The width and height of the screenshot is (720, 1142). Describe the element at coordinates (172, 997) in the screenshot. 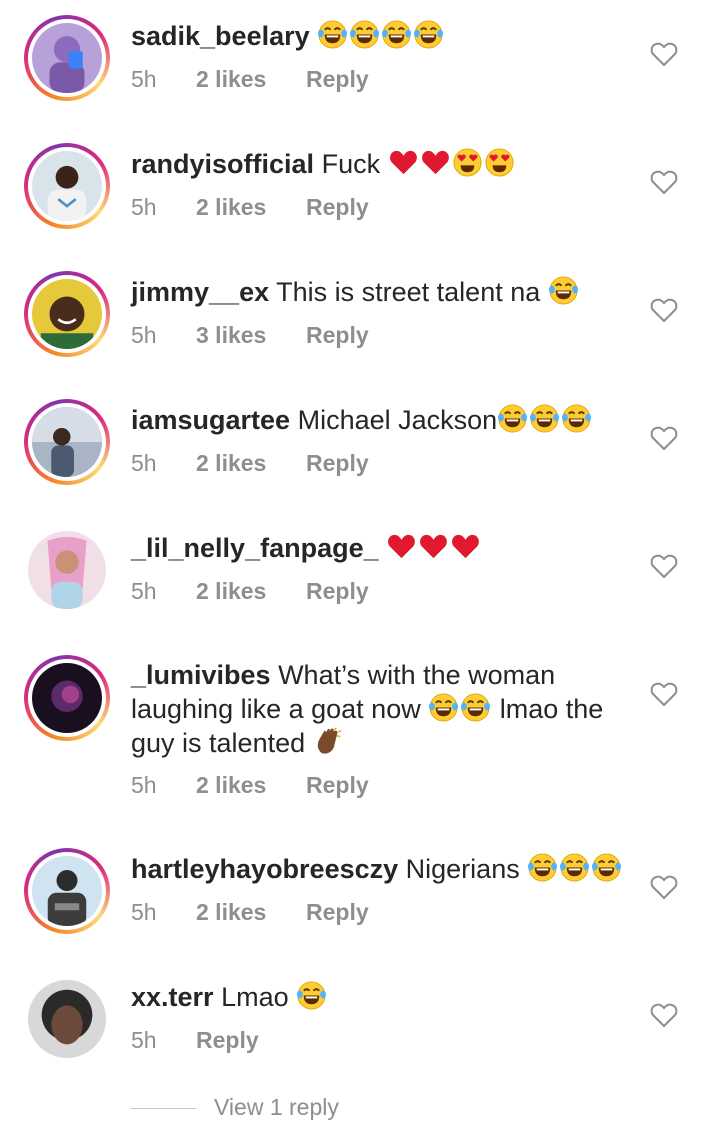

I see `username-link: xx.terr` at that location.